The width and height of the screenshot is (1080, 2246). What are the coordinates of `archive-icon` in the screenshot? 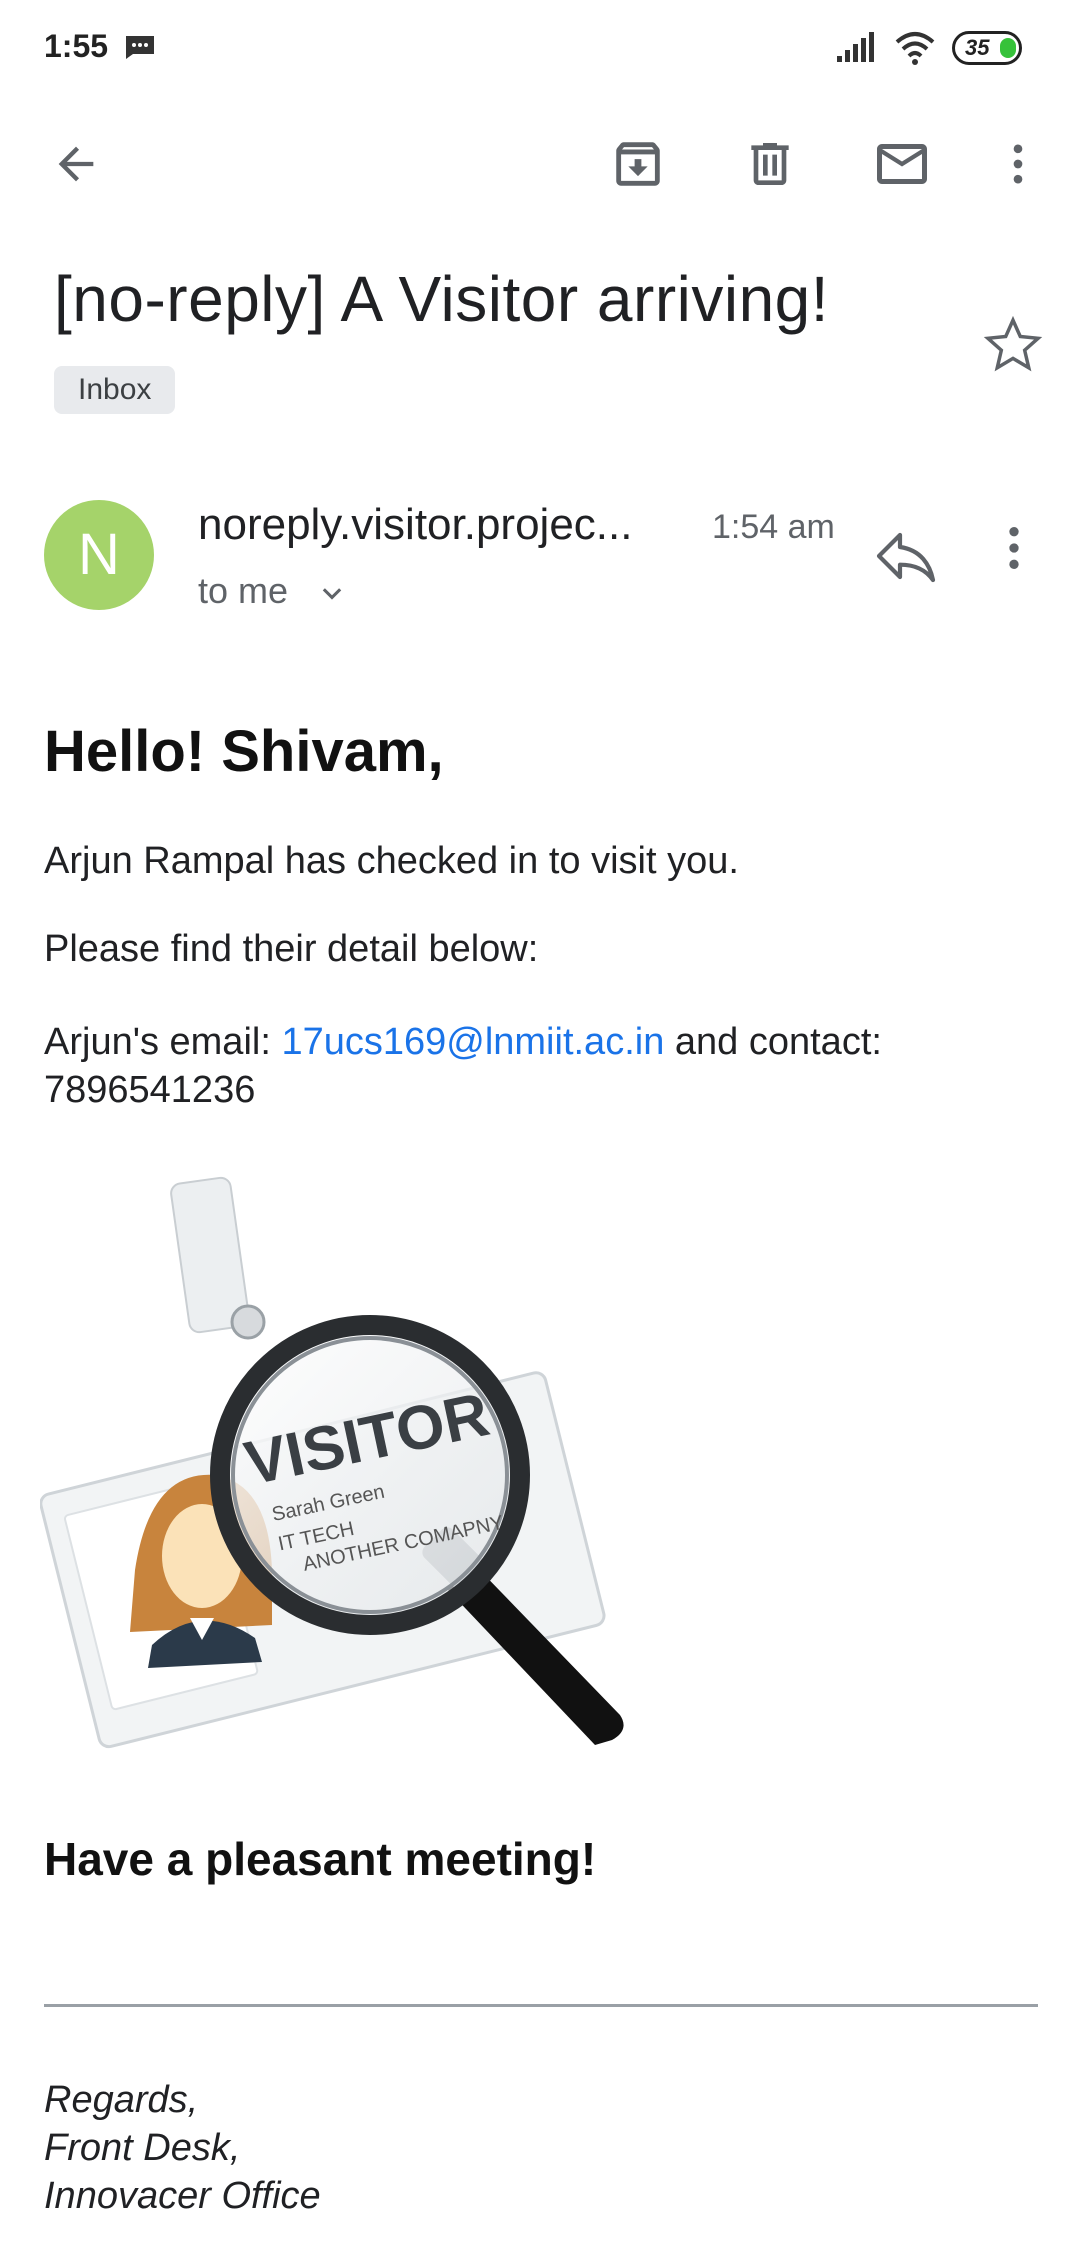 It's located at (638, 164).